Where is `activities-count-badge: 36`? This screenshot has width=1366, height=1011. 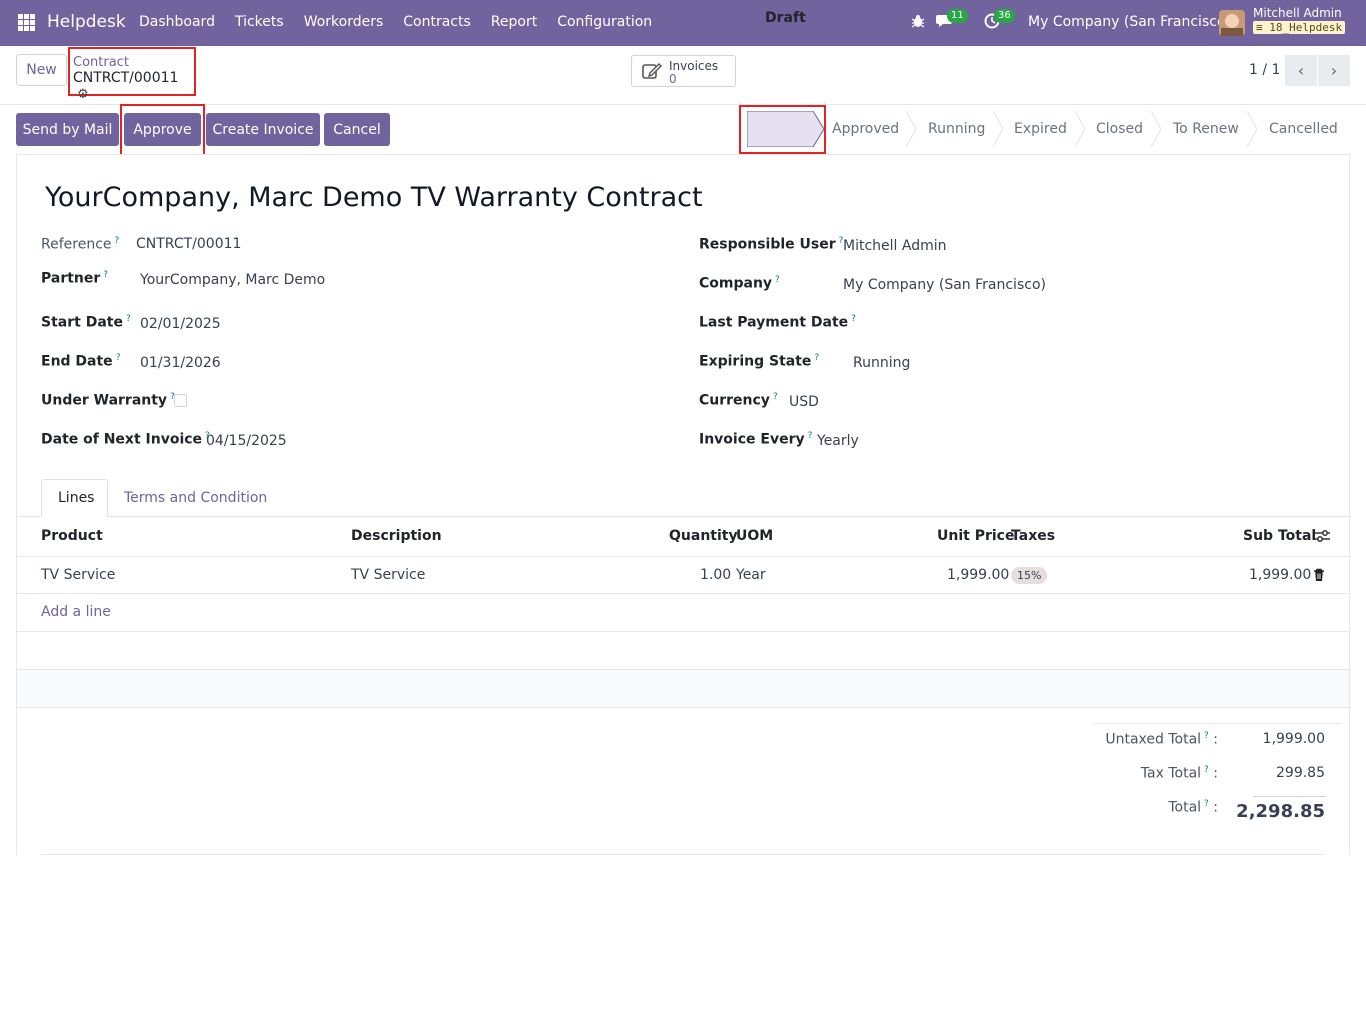
activities-count-badge: 36 is located at coordinates (1004, 16).